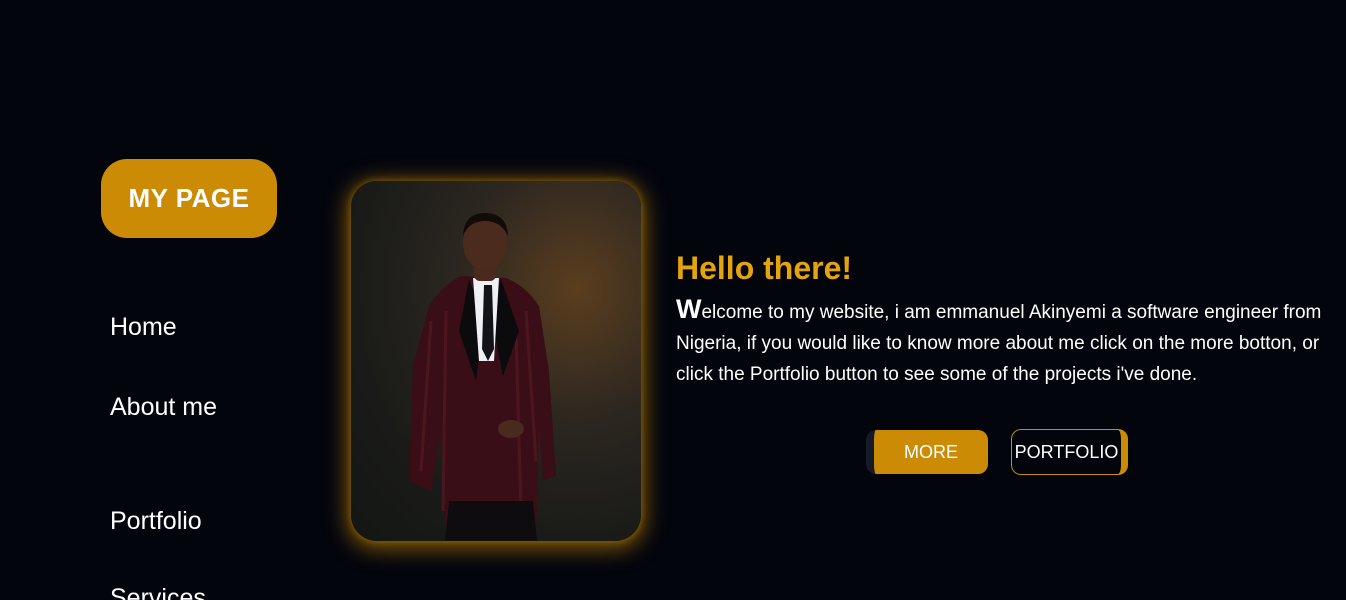 The width and height of the screenshot is (1346, 600). What do you see at coordinates (482, 377) in the screenshot?
I see `person-illustration` at bounding box center [482, 377].